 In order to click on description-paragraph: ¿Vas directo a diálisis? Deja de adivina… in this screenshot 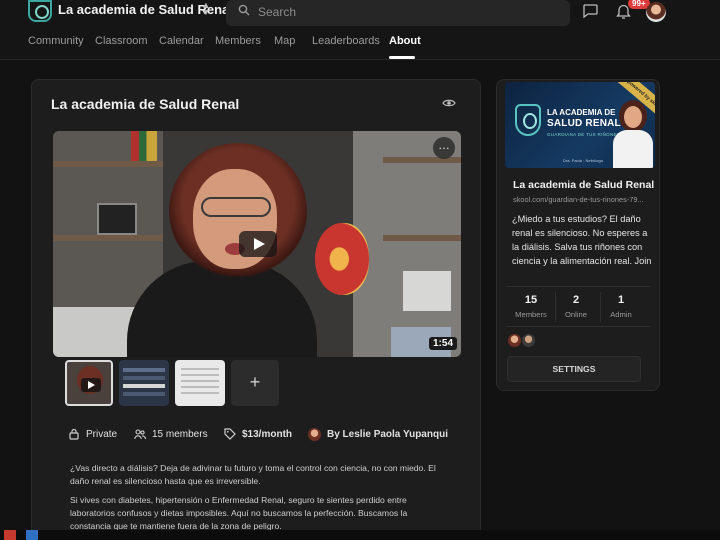, I will do `click(253, 474)`.